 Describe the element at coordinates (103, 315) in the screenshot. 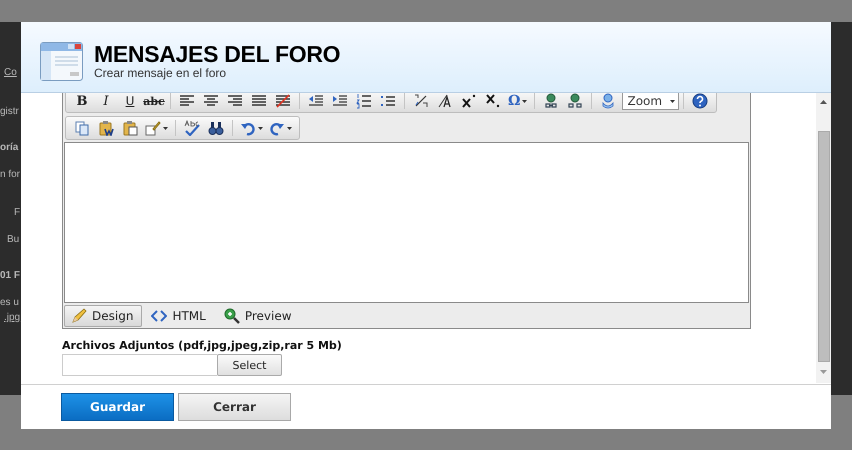

I see `editor-mode-tab: Design` at that location.